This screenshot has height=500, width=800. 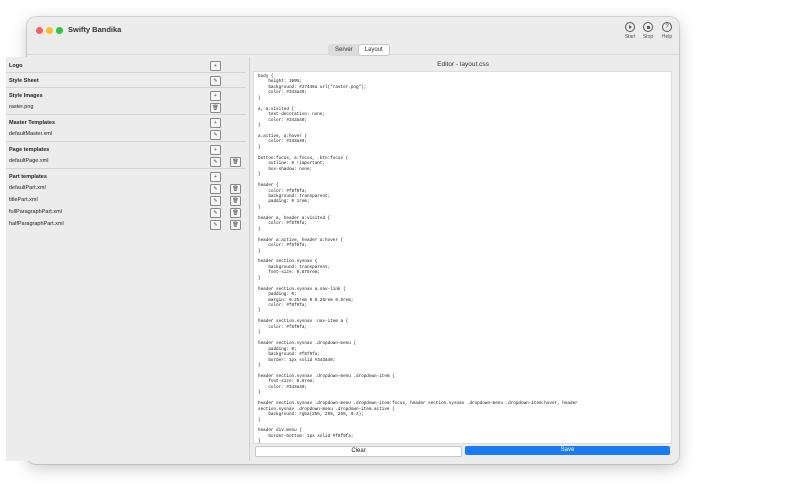 I want to click on minimize-window-button, so click(x=49, y=30).